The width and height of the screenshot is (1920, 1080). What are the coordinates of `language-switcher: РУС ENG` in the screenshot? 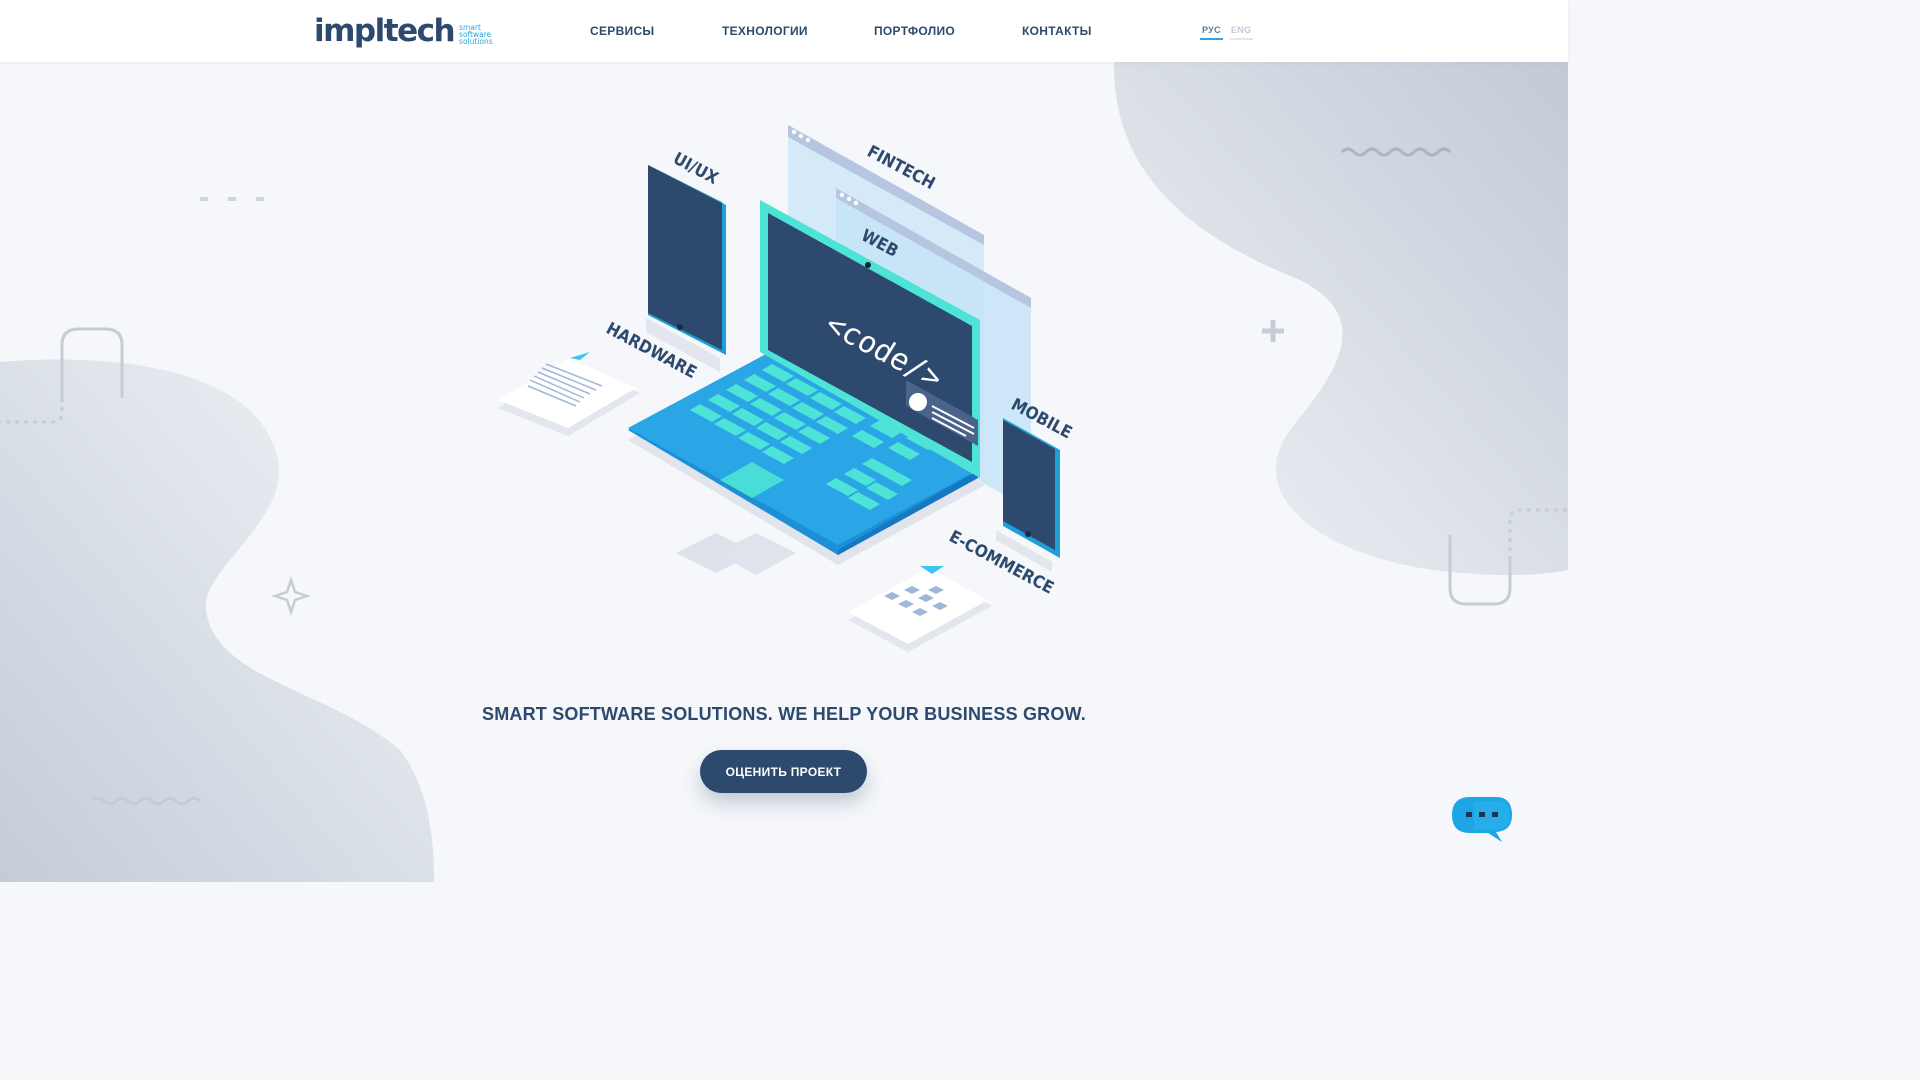 It's located at (1227, 32).